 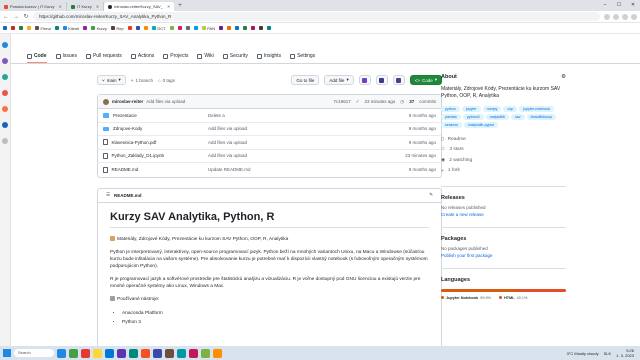 What do you see at coordinates (142, 58) in the screenshot?
I see `tab-actions: Actions` at bounding box center [142, 58].